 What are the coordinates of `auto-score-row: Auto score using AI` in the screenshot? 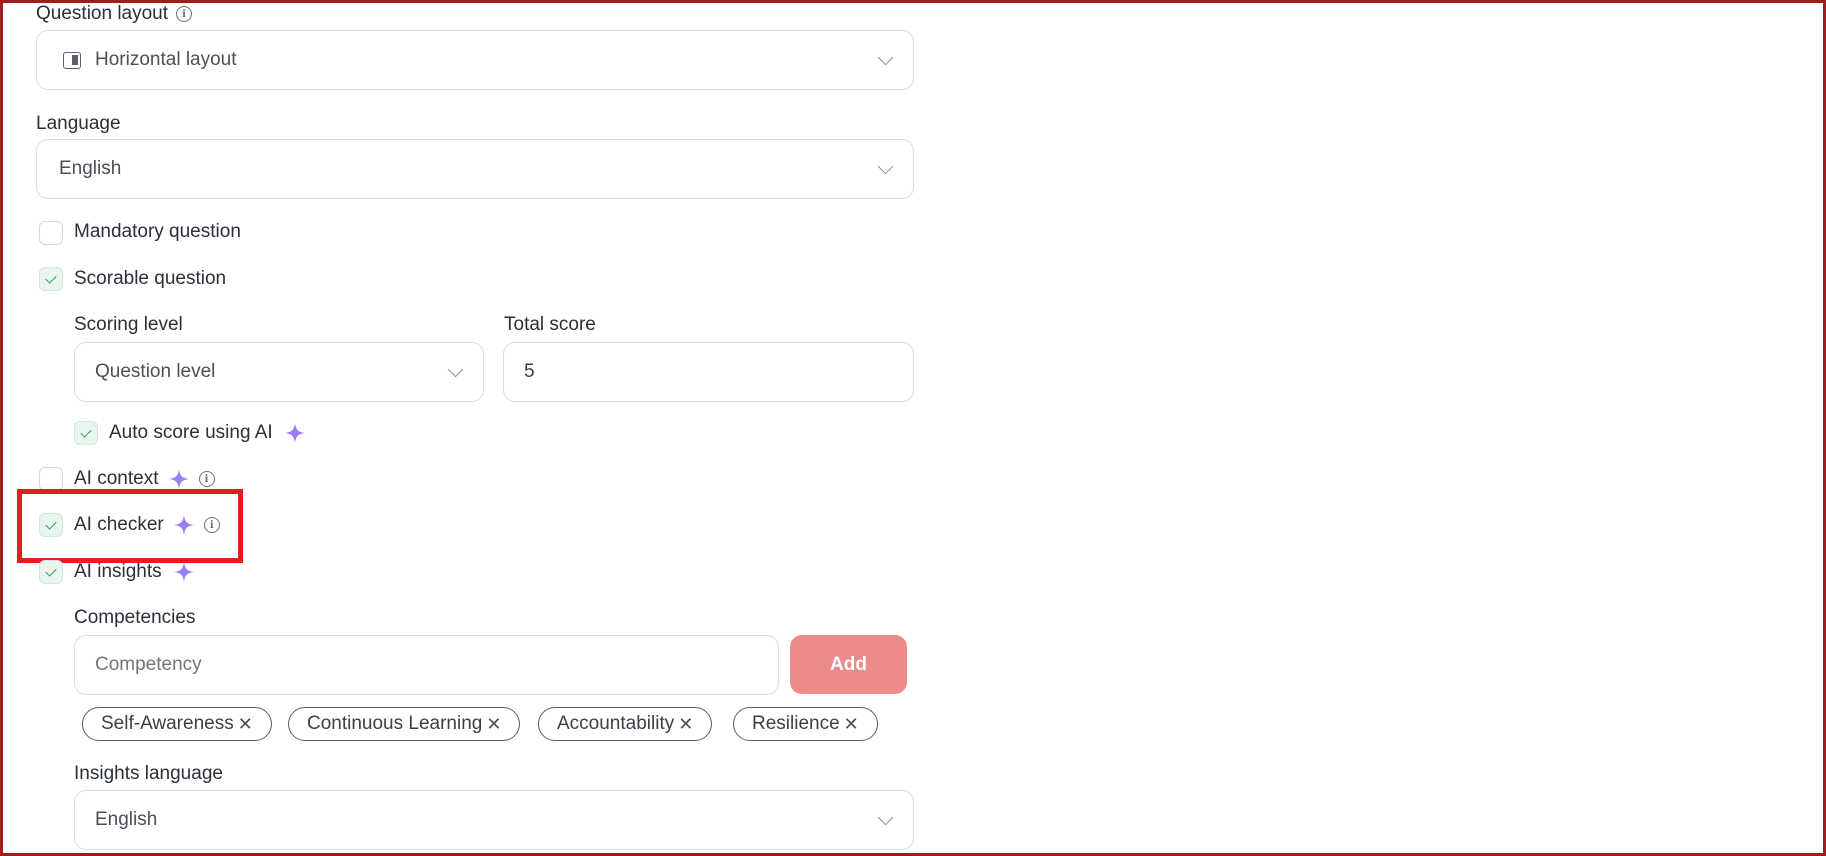 It's located at (207, 433).